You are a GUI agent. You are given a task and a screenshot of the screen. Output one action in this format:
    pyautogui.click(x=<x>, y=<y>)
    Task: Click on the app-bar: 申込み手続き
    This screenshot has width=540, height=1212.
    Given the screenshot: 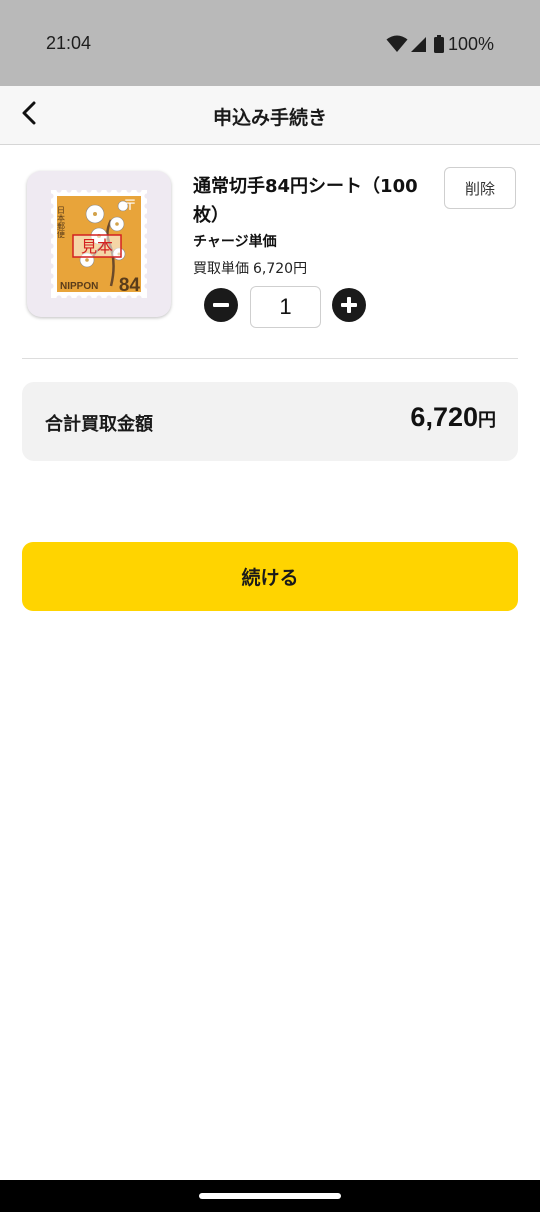 What is the action you would take?
    pyautogui.click(x=270, y=115)
    